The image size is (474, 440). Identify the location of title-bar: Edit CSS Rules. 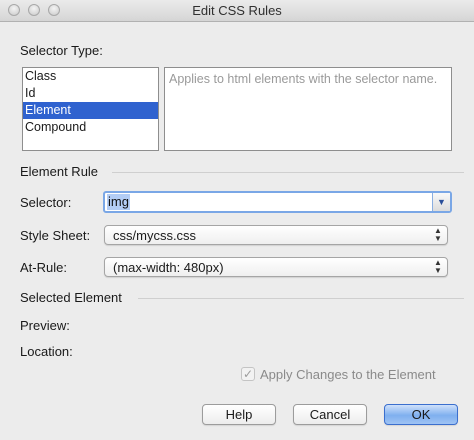
(237, 11).